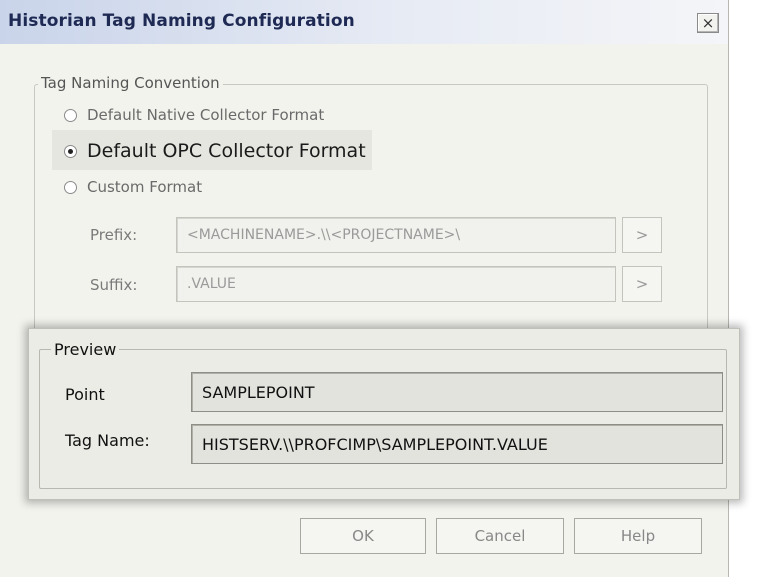 The width and height of the screenshot is (784, 577). What do you see at coordinates (107, 440) in the screenshot?
I see `tag-name-label: Tag Name:` at bounding box center [107, 440].